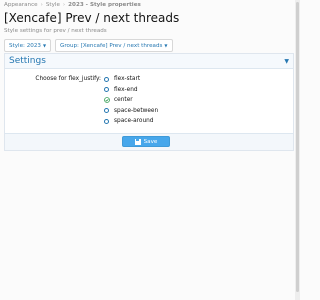 This screenshot has width=320, height=300. What do you see at coordinates (127, 79) in the screenshot?
I see `option-label: flex-start` at bounding box center [127, 79].